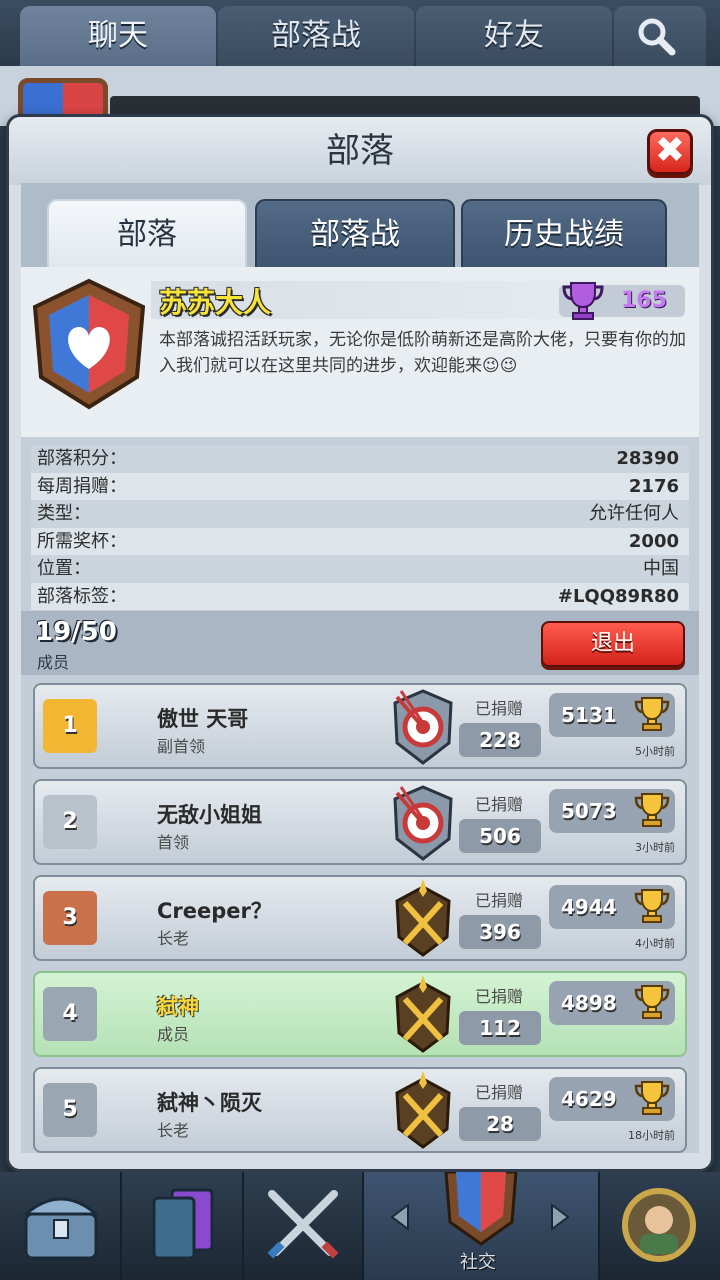  I want to click on subtab-clan-war: 部落战, so click(355, 233).